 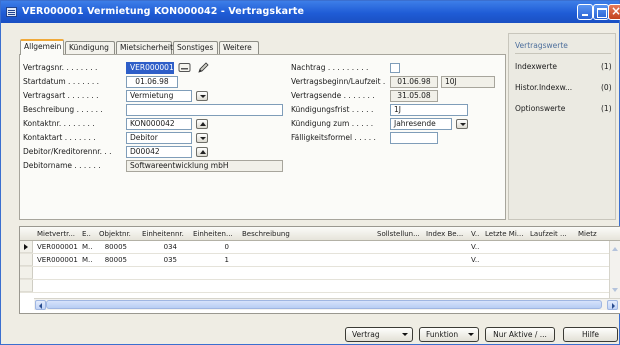 What do you see at coordinates (429, 110) in the screenshot?
I see `notice-period-field: 1J` at bounding box center [429, 110].